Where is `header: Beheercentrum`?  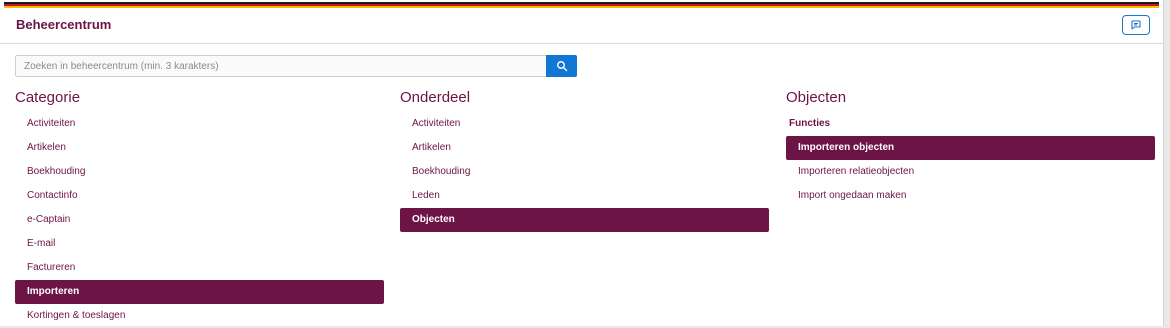 header: Beheercentrum is located at coordinates (581, 26).